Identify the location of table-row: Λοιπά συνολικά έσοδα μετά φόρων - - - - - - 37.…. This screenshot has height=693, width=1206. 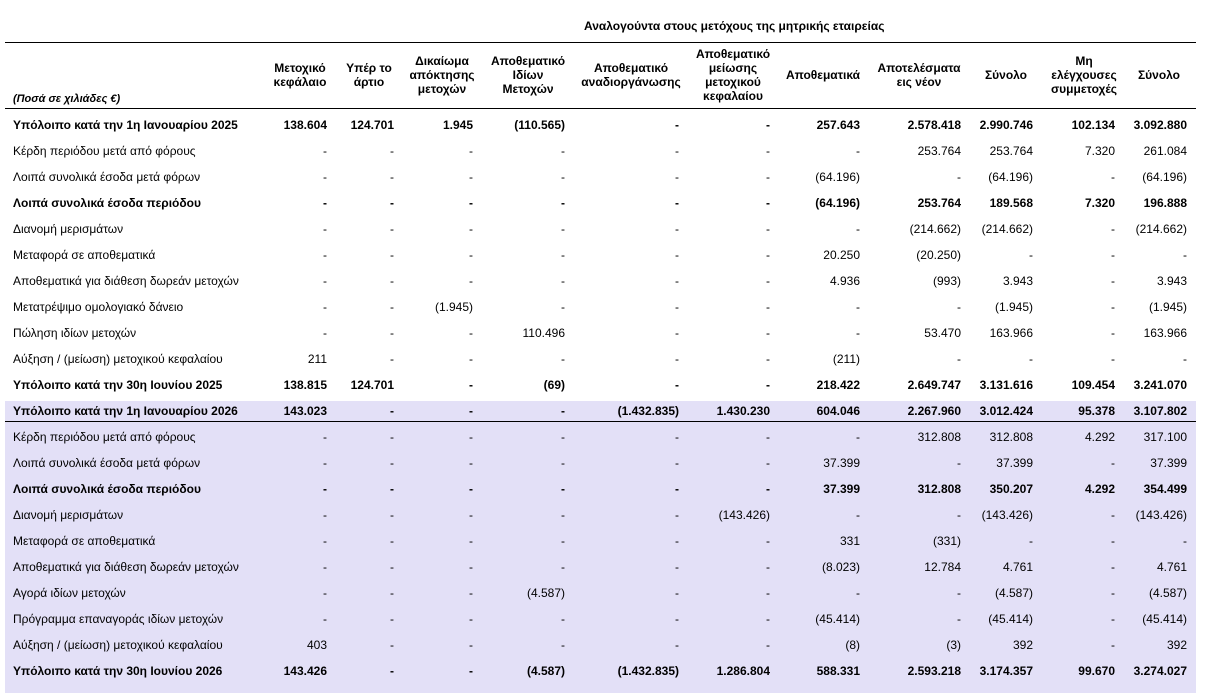
(603, 463).